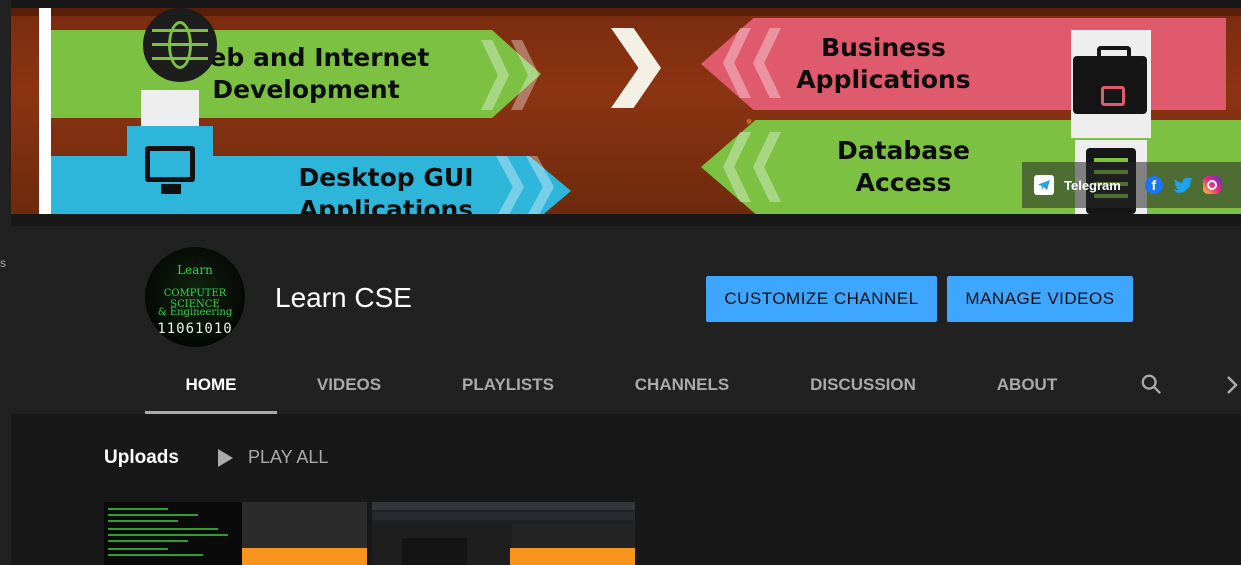 Image resolution: width=1241 pixels, height=565 pixels. I want to click on play-all-button: PLAY ALL, so click(273, 457).